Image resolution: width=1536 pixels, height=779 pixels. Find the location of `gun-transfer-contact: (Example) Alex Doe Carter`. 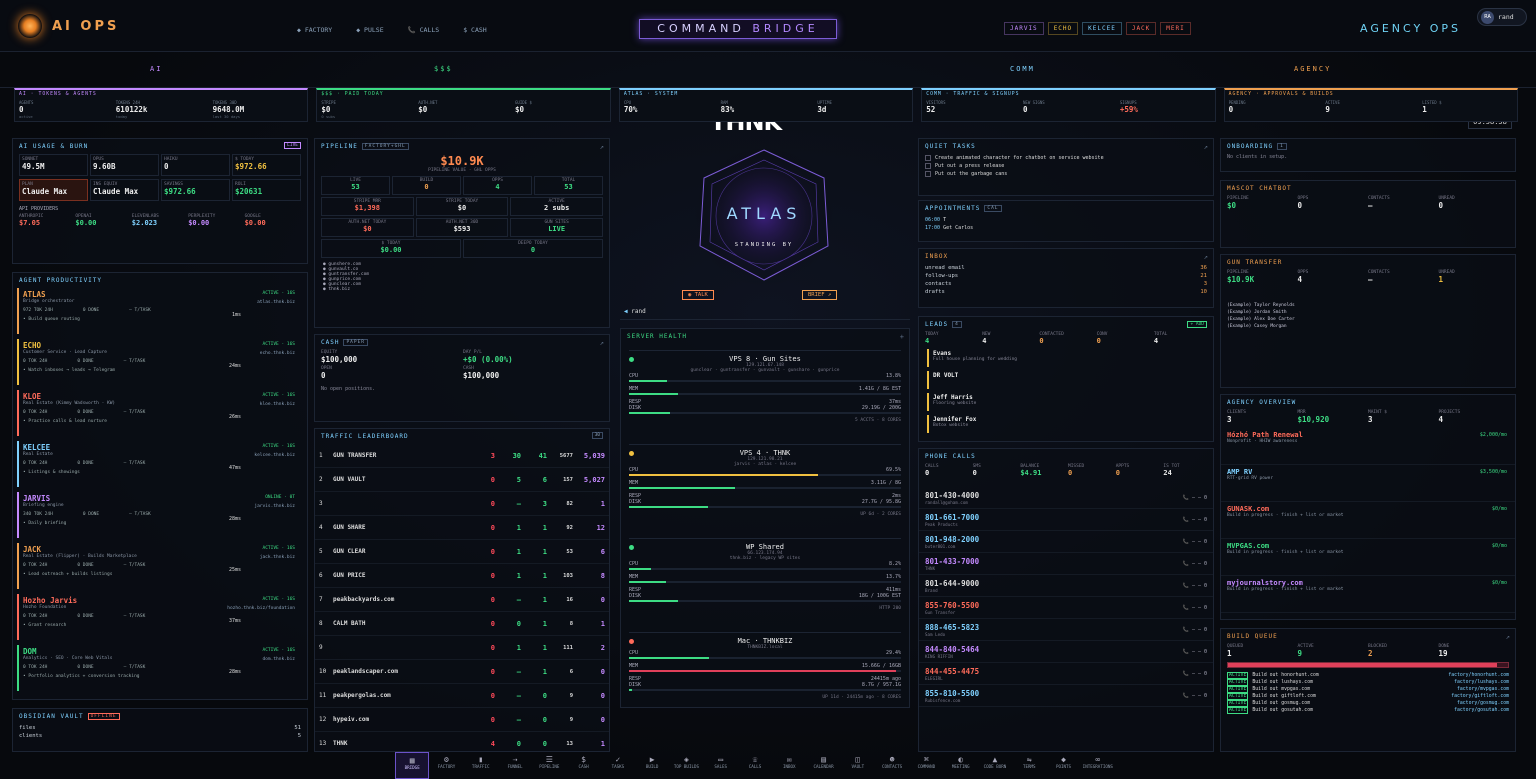

gun-transfer-contact: (Example) Alex Doe Carter is located at coordinates (1368, 319).